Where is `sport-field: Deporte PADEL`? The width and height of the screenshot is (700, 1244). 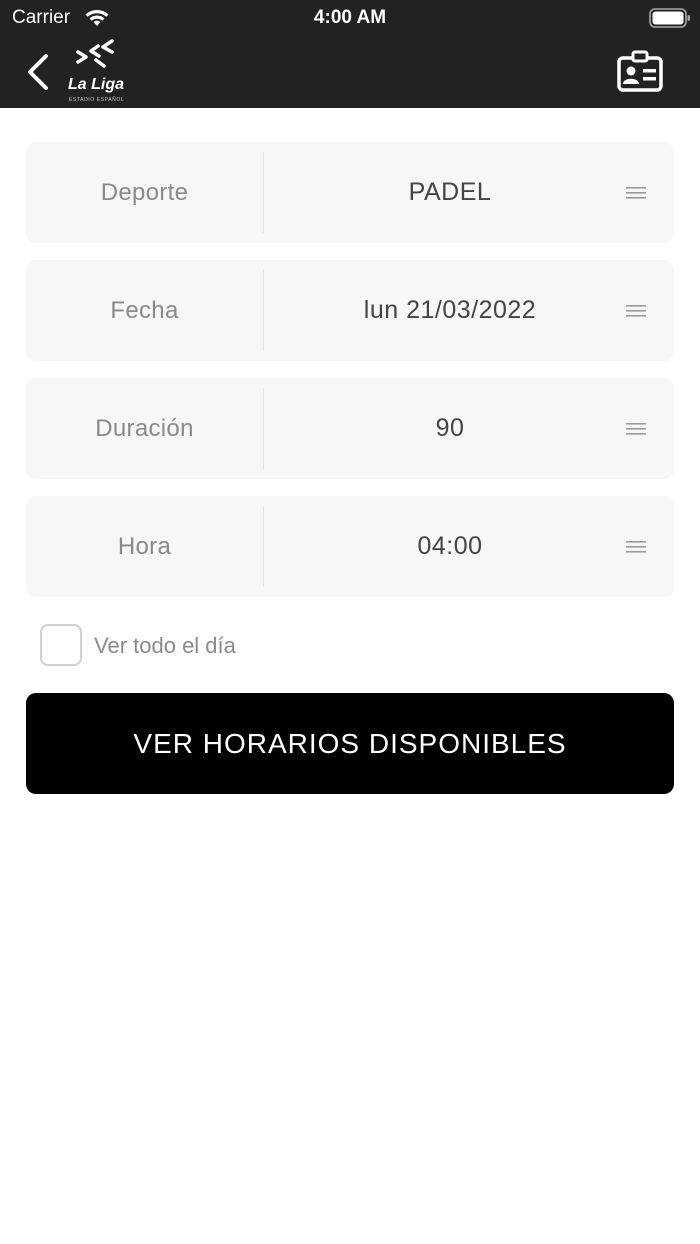 sport-field: Deporte PADEL is located at coordinates (350, 192).